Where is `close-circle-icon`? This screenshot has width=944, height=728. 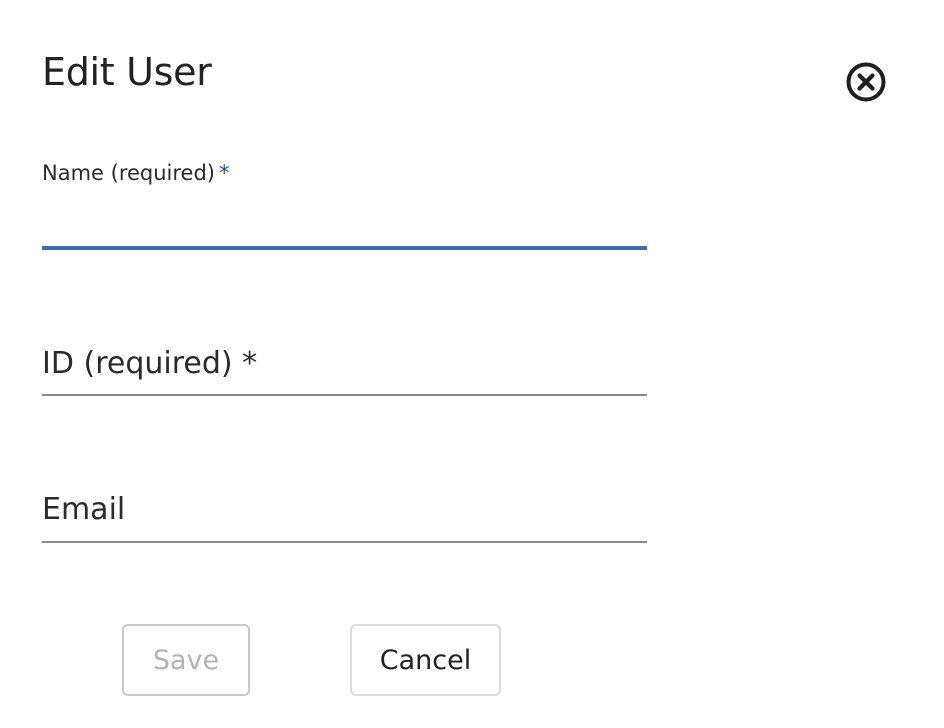
close-circle-icon is located at coordinates (866, 82).